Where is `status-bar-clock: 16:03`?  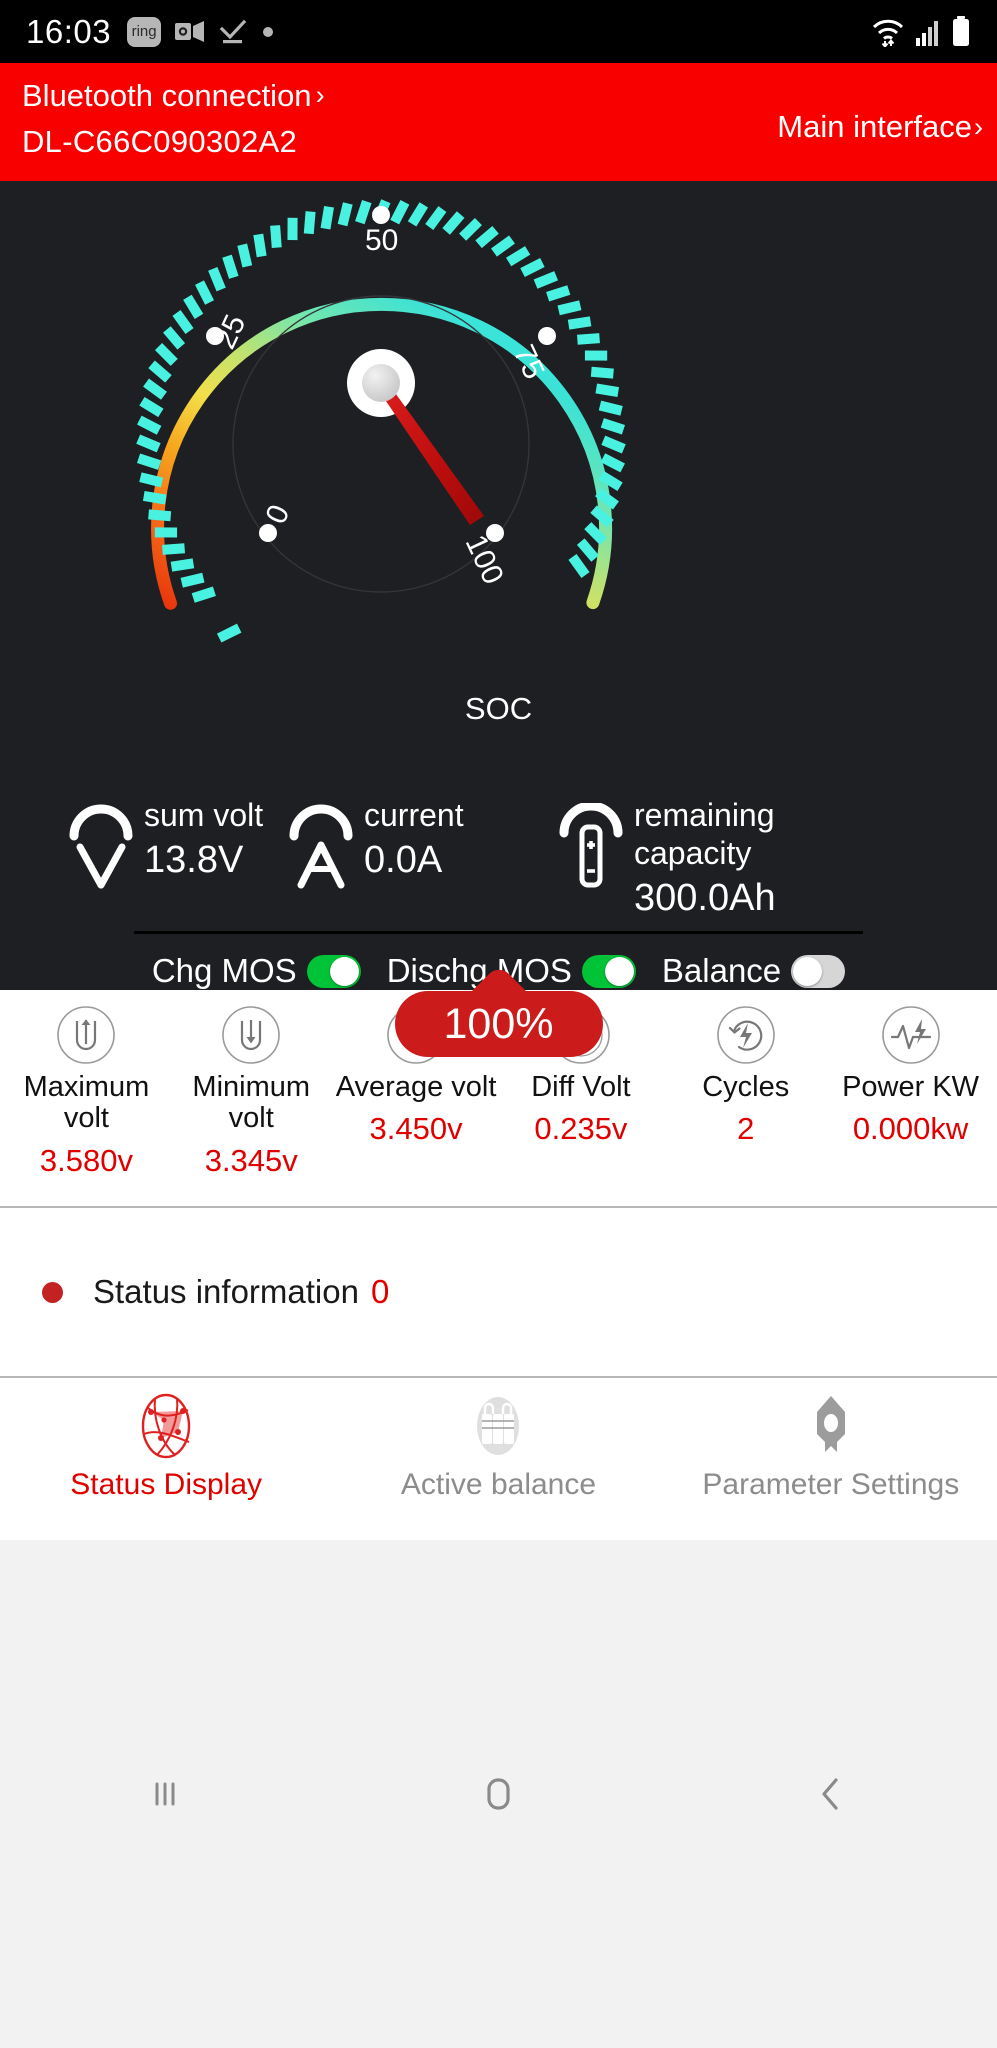 status-bar-clock: 16:03 is located at coordinates (69, 31).